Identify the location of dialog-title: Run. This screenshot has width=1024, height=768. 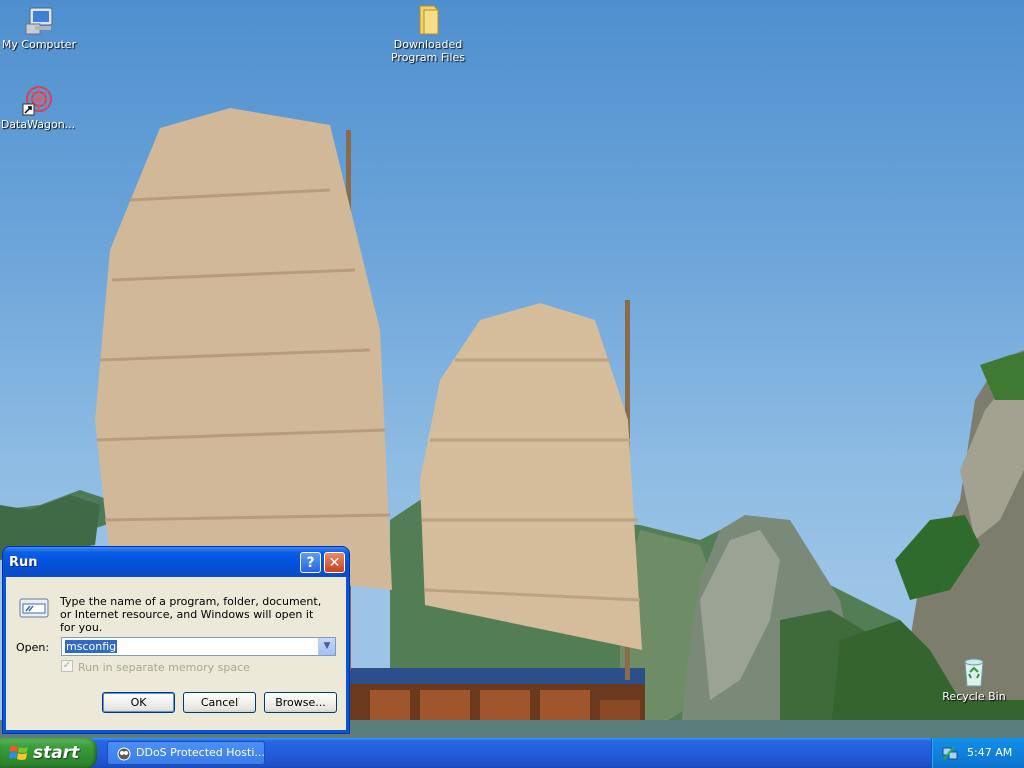
(23, 562).